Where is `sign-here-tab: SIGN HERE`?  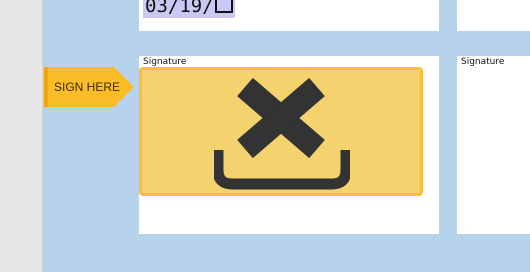
sign-here-tab: SIGN HERE is located at coordinates (89, 87).